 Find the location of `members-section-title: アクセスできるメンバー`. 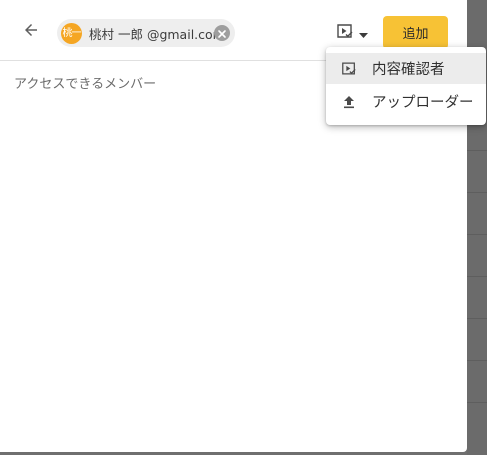

members-section-title: アクセスできるメンバー is located at coordinates (85, 84).